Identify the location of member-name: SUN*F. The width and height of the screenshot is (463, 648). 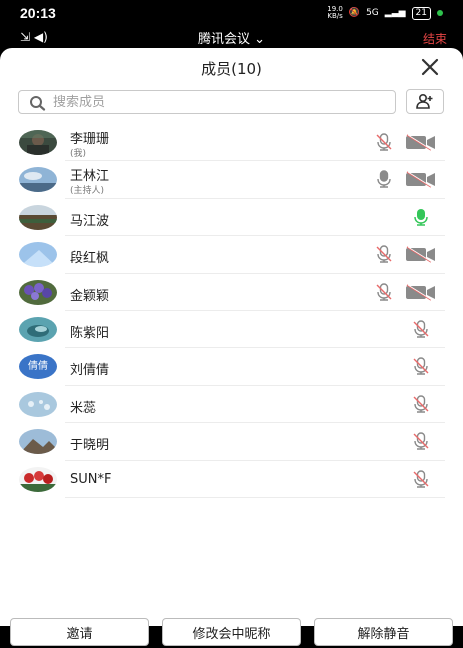
(91, 479).